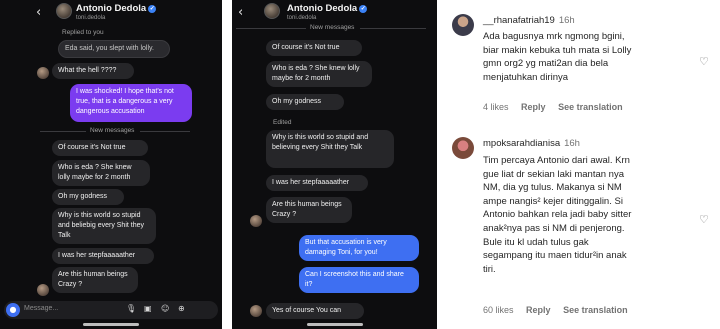 This screenshot has height=329, width=720. Describe the element at coordinates (131, 308) in the screenshot. I see `microphone-icon: 🎙` at that location.